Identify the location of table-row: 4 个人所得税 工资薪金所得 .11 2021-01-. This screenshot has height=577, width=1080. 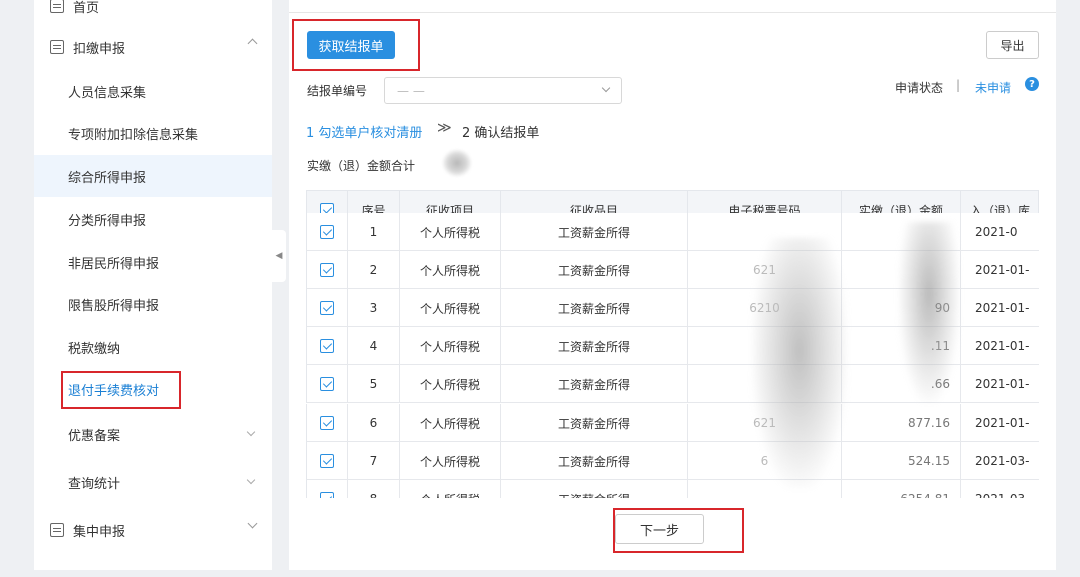
(672, 346).